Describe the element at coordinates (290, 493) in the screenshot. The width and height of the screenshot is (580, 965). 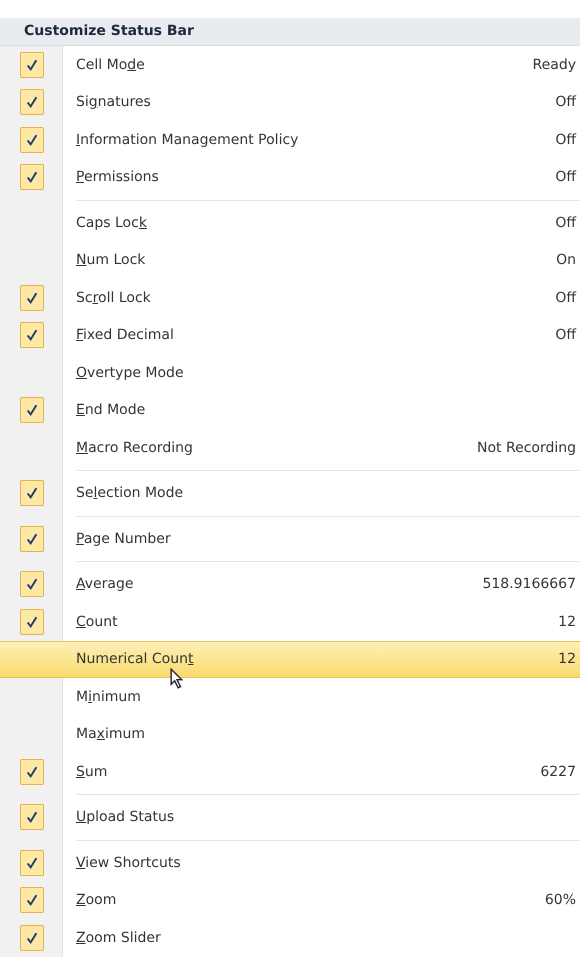
I see `menu-item: Selection Mode` at that location.